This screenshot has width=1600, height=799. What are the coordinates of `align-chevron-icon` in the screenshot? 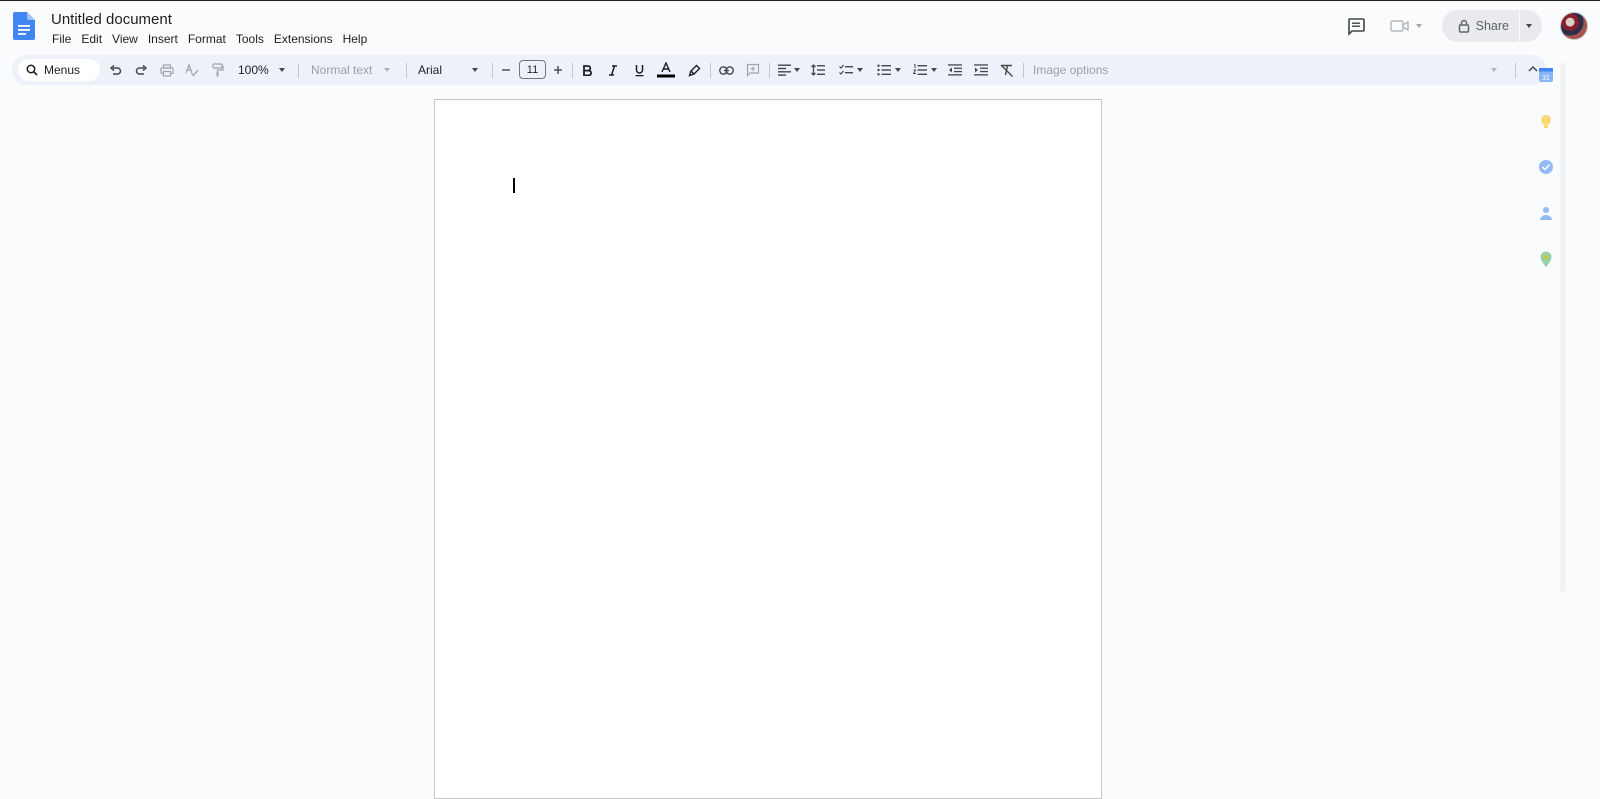 It's located at (797, 70).